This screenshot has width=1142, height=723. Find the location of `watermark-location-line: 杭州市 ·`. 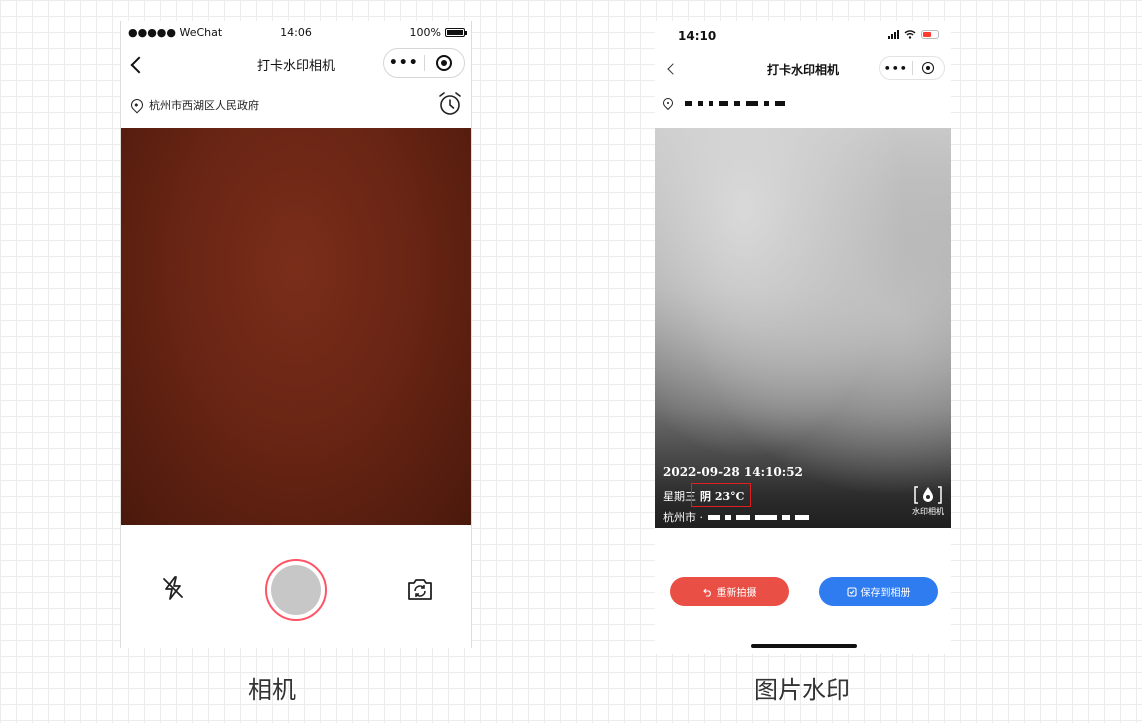

watermark-location-line: 杭州市 · is located at coordinates (736, 517).